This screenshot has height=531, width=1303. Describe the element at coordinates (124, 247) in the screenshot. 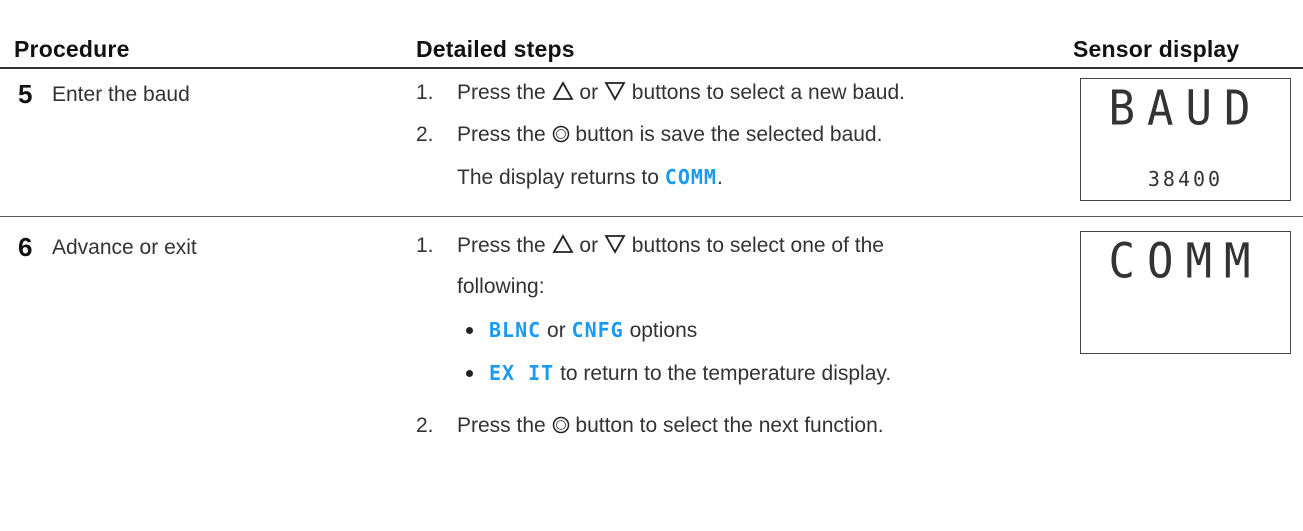

I see `procedure-label: Advance or exit` at that location.